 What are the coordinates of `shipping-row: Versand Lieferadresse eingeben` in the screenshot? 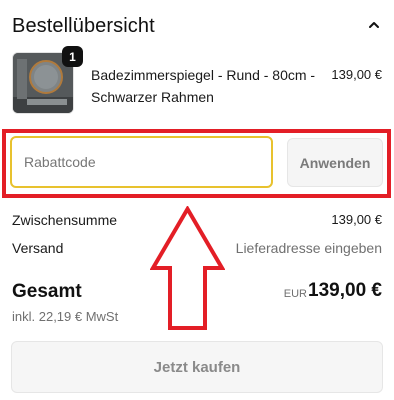 It's located at (197, 250).